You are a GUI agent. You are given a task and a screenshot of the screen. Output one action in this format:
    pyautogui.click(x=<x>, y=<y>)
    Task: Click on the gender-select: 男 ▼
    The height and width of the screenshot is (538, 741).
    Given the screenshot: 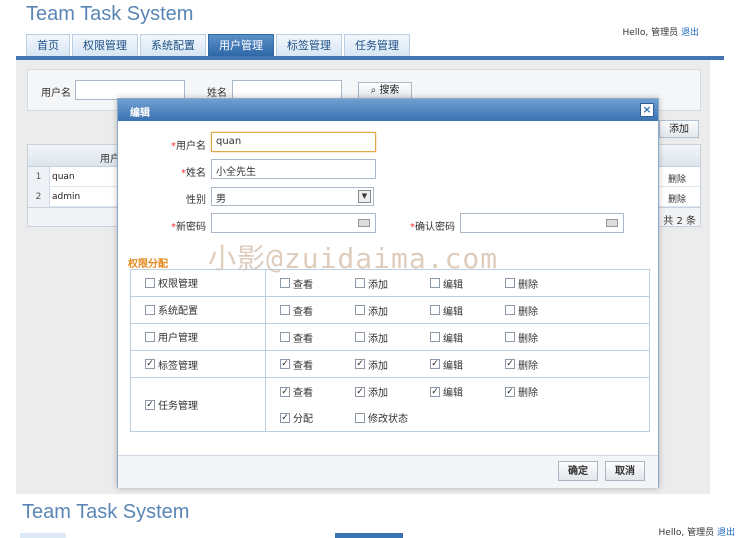 What is the action you would take?
    pyautogui.click(x=292, y=196)
    